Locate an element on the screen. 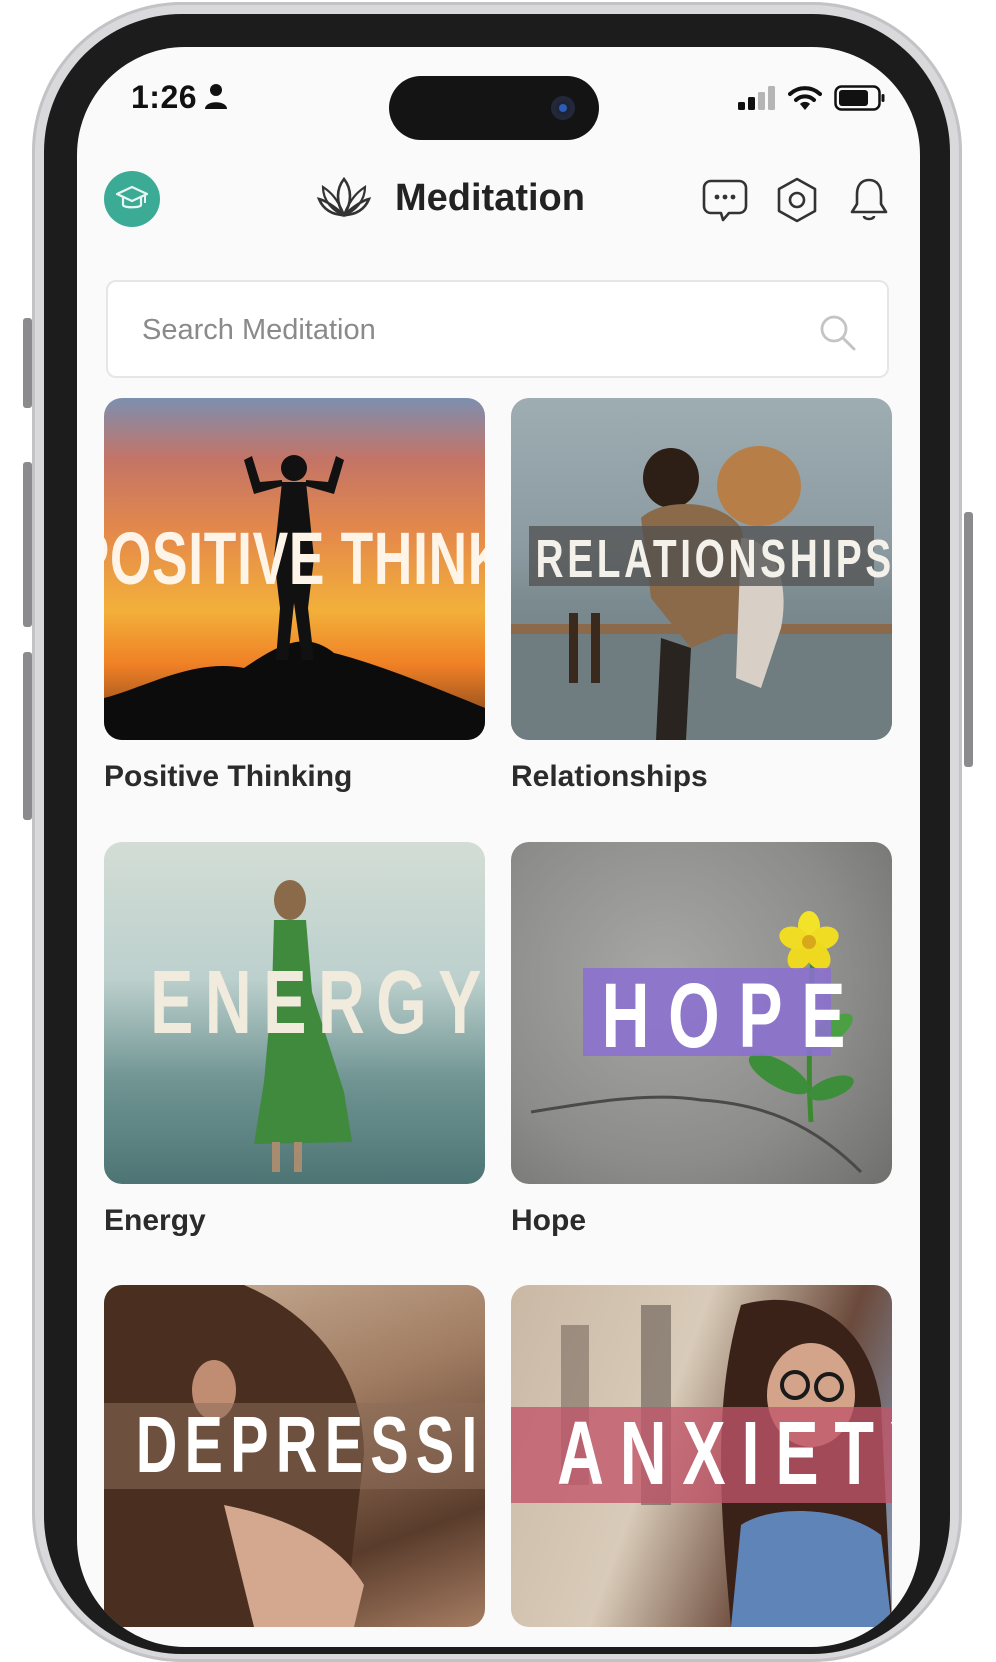 This screenshot has height=1662, width=996. page-header: Meditation is located at coordinates (450, 198).